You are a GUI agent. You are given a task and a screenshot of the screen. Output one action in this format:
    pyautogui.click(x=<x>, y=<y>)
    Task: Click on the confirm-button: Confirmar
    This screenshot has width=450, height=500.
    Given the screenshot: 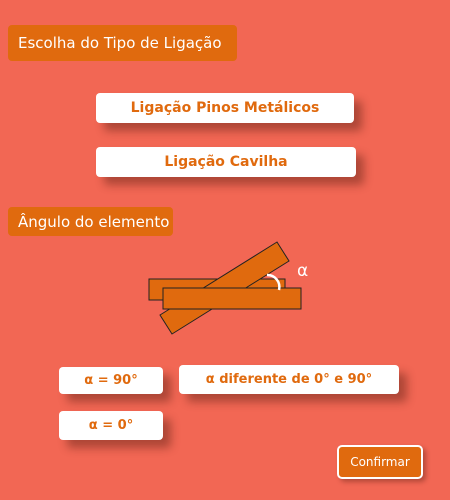 What is the action you would take?
    pyautogui.click(x=380, y=462)
    